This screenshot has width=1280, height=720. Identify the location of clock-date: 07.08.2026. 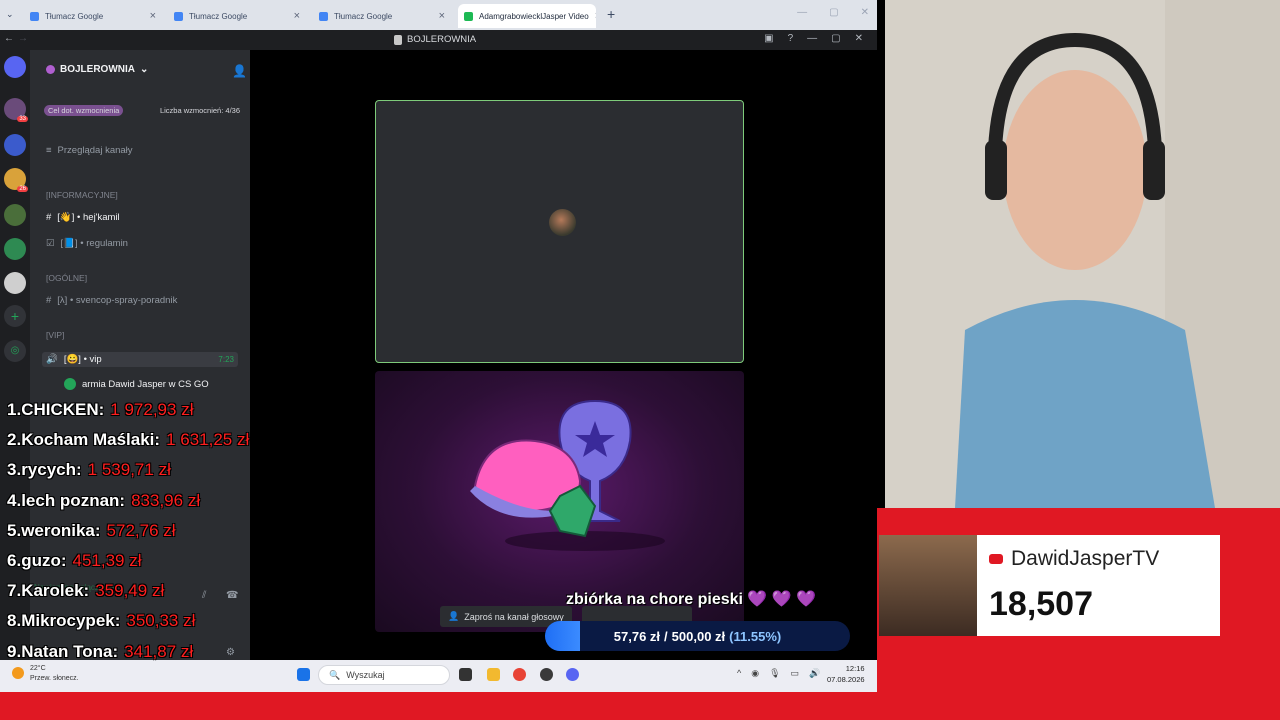
(846, 679).